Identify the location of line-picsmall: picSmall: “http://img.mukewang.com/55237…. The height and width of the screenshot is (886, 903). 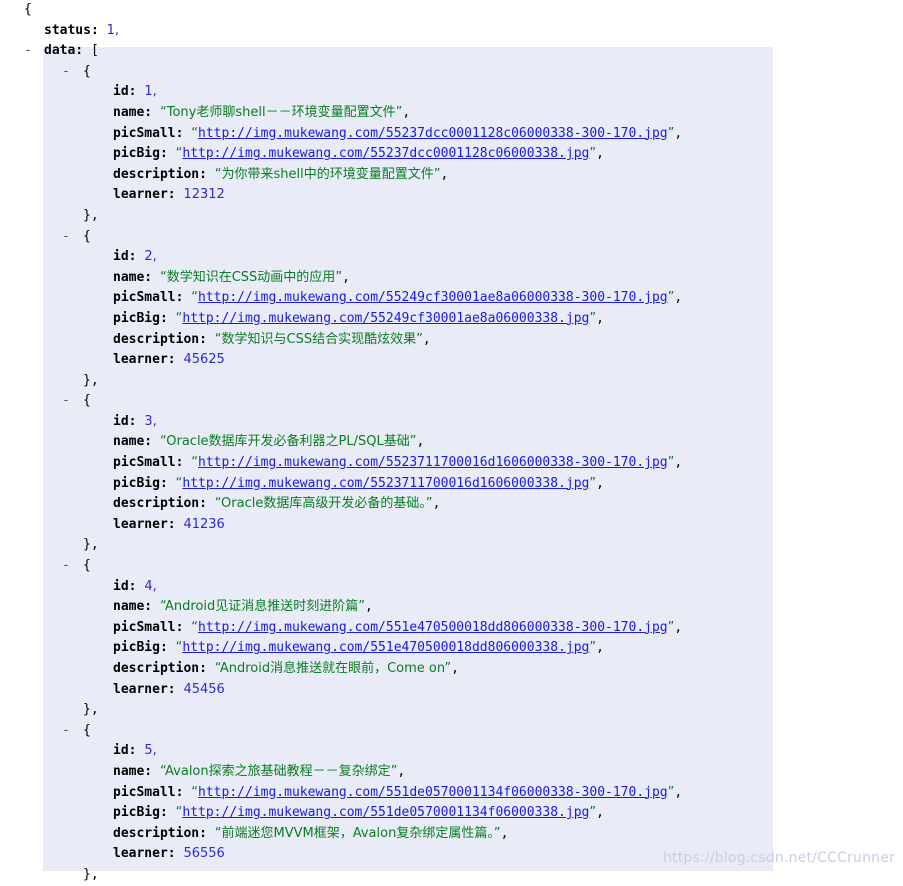
(398, 463).